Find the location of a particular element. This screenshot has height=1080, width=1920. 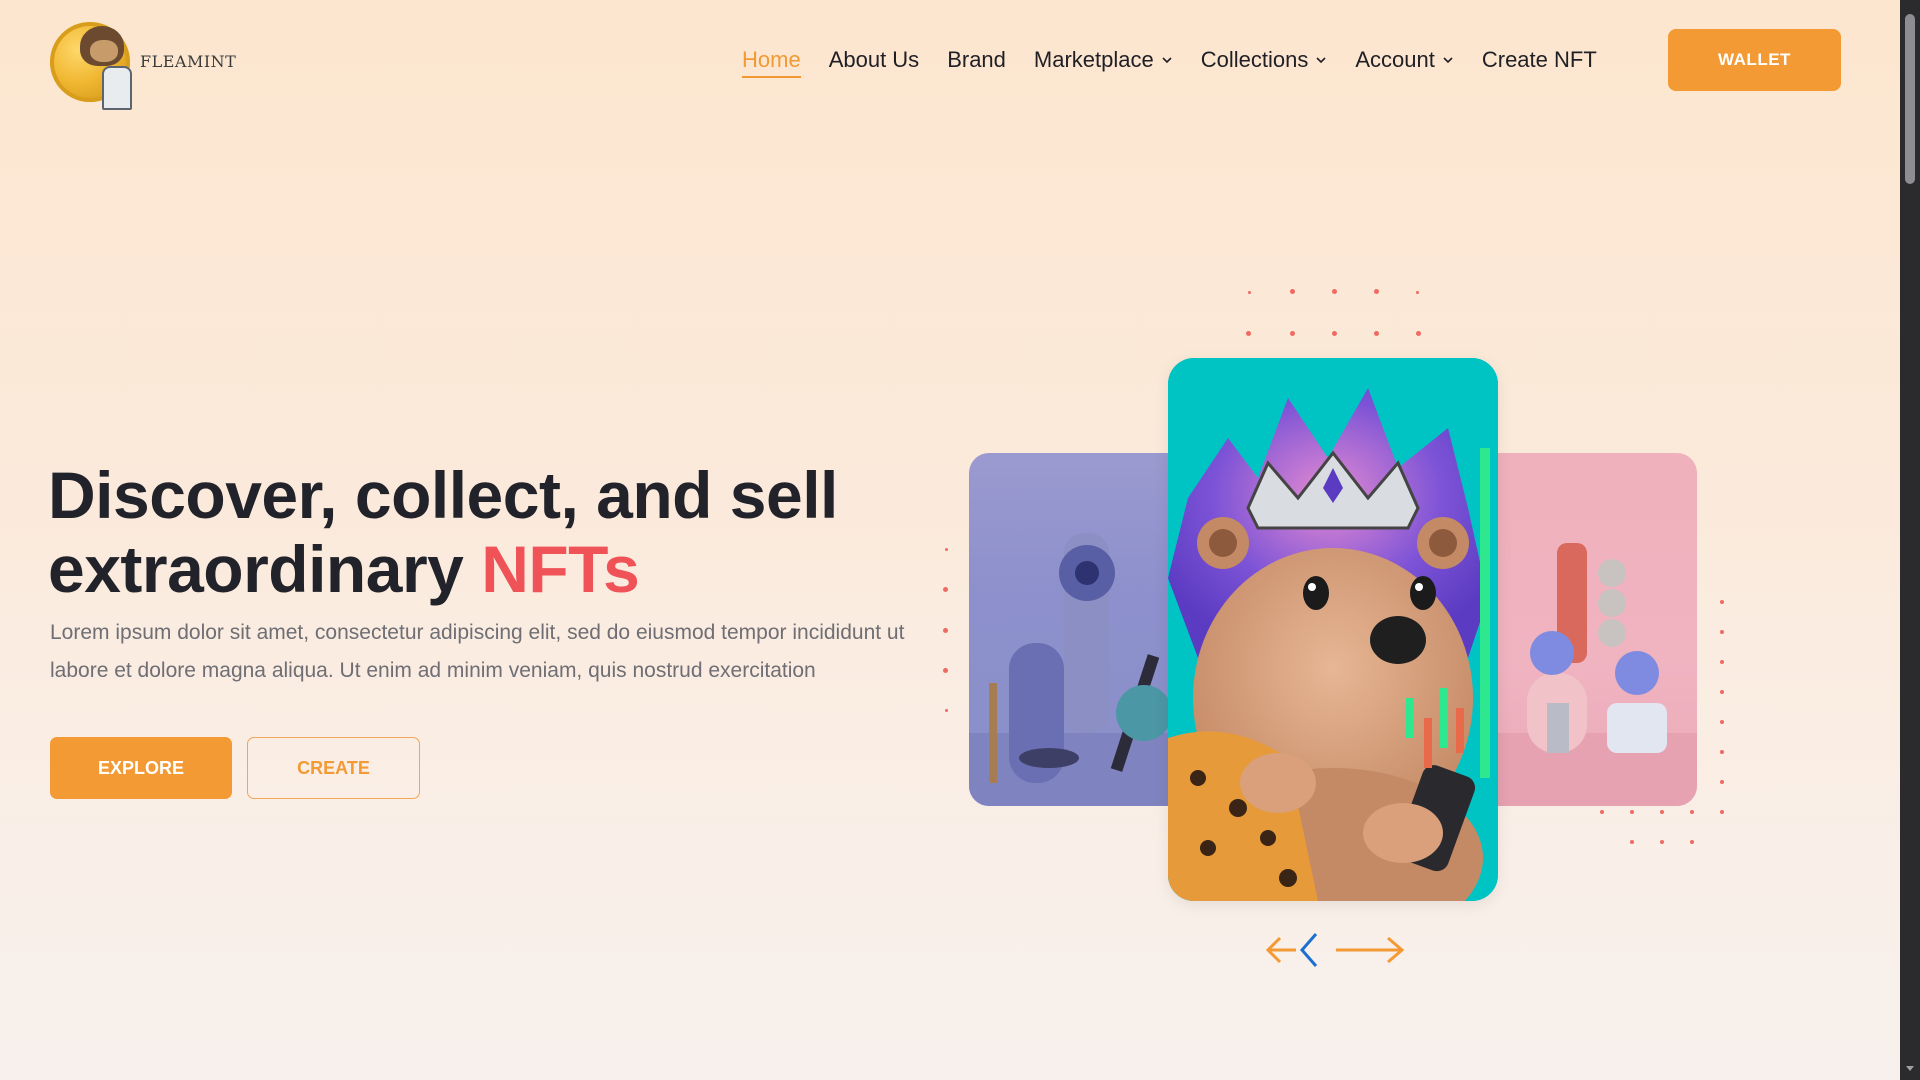

arrow-right-icon is located at coordinates (1370, 950).